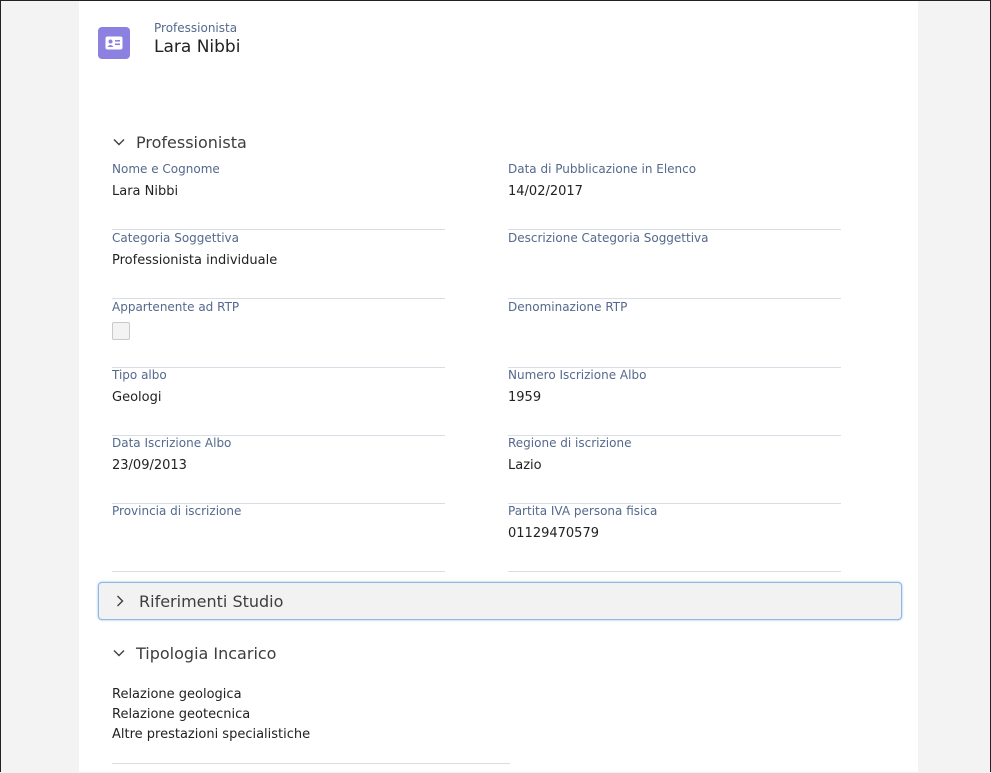 The width and height of the screenshot is (991, 773). I want to click on field-label: Nome e Cognome, so click(166, 169).